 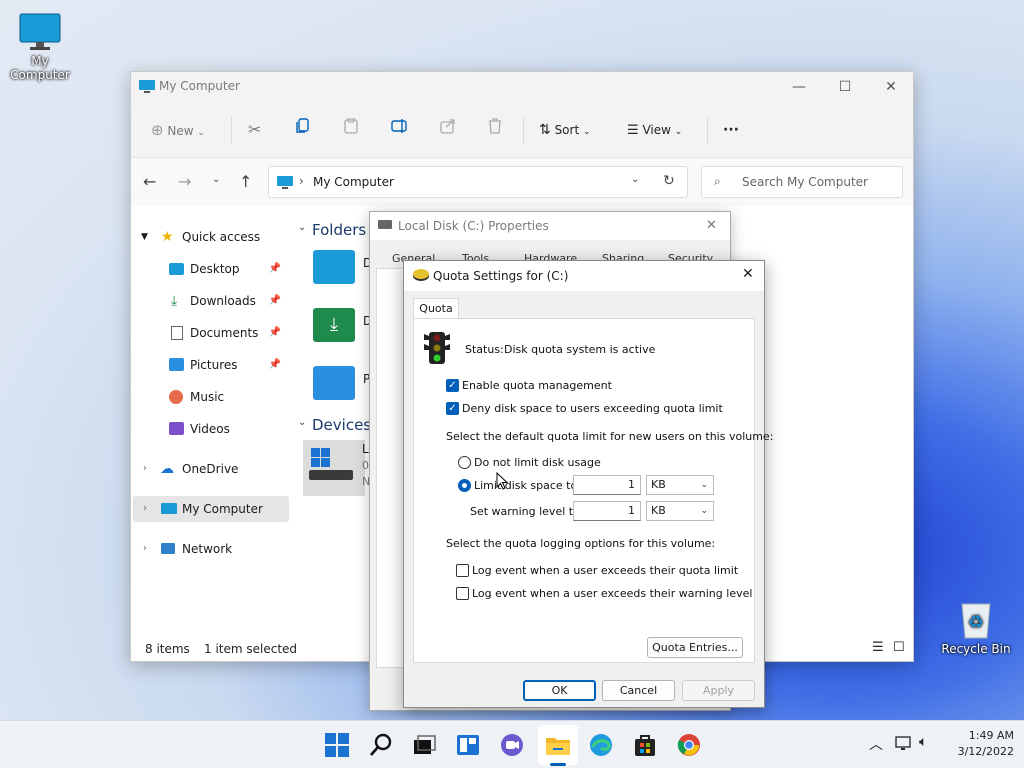 What do you see at coordinates (607, 485) in the screenshot?
I see `limit-value-input: 1` at bounding box center [607, 485].